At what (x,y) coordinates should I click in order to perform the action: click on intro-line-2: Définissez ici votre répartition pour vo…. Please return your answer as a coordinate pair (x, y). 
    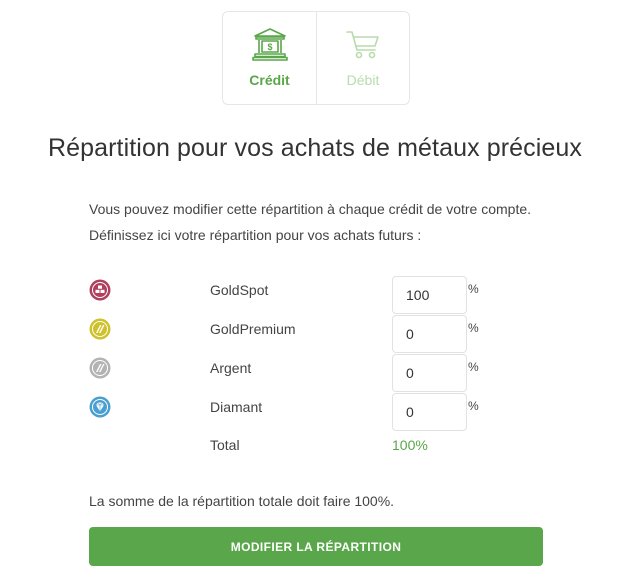
    Looking at the image, I should click on (255, 235).